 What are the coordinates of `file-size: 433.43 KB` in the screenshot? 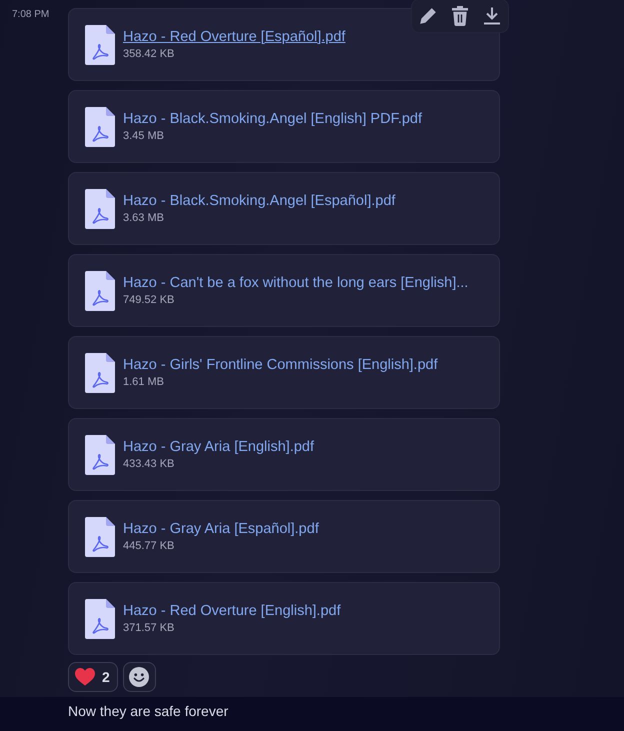 It's located at (148, 464).